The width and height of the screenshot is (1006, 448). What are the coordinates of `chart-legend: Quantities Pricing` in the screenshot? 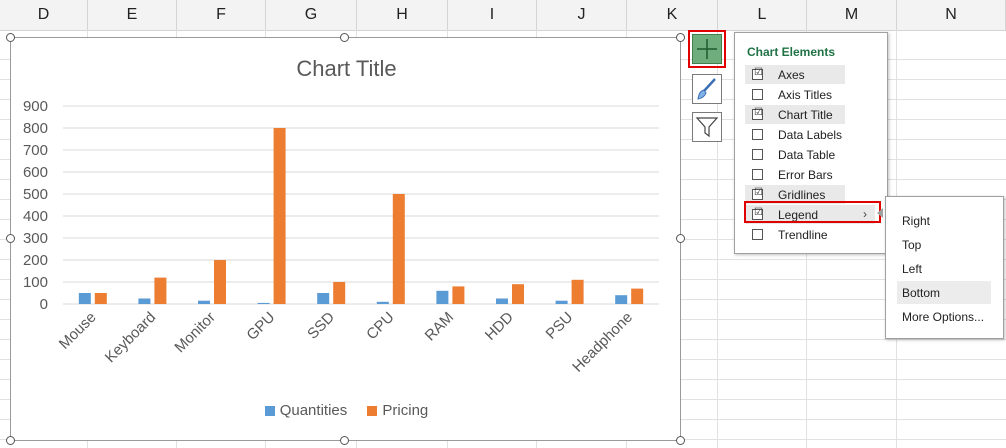 It's located at (346, 411).